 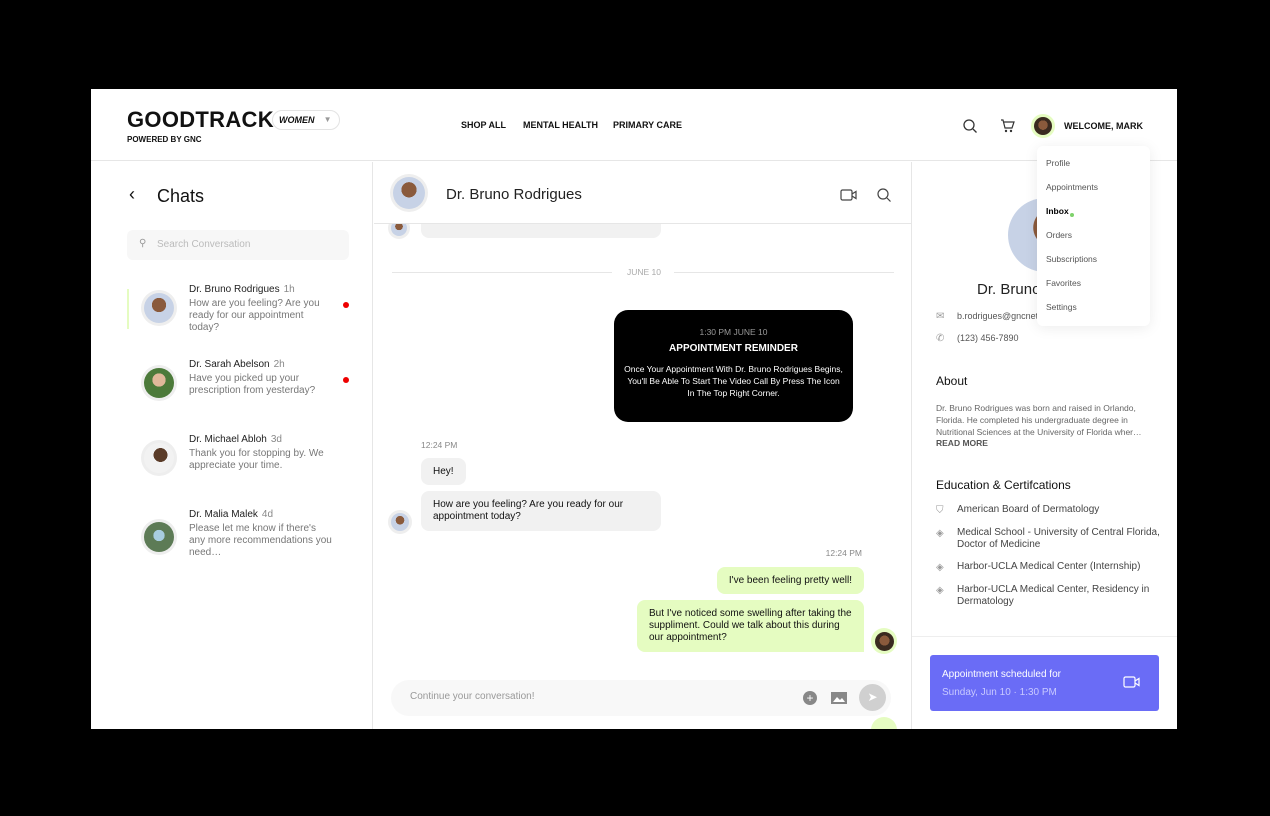 What do you see at coordinates (514, 194) in the screenshot?
I see `chat-title: Dr. Bruno Rodrigues` at bounding box center [514, 194].